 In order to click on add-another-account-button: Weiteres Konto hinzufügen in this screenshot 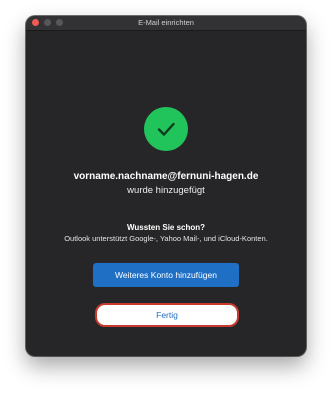, I will do `click(166, 275)`.